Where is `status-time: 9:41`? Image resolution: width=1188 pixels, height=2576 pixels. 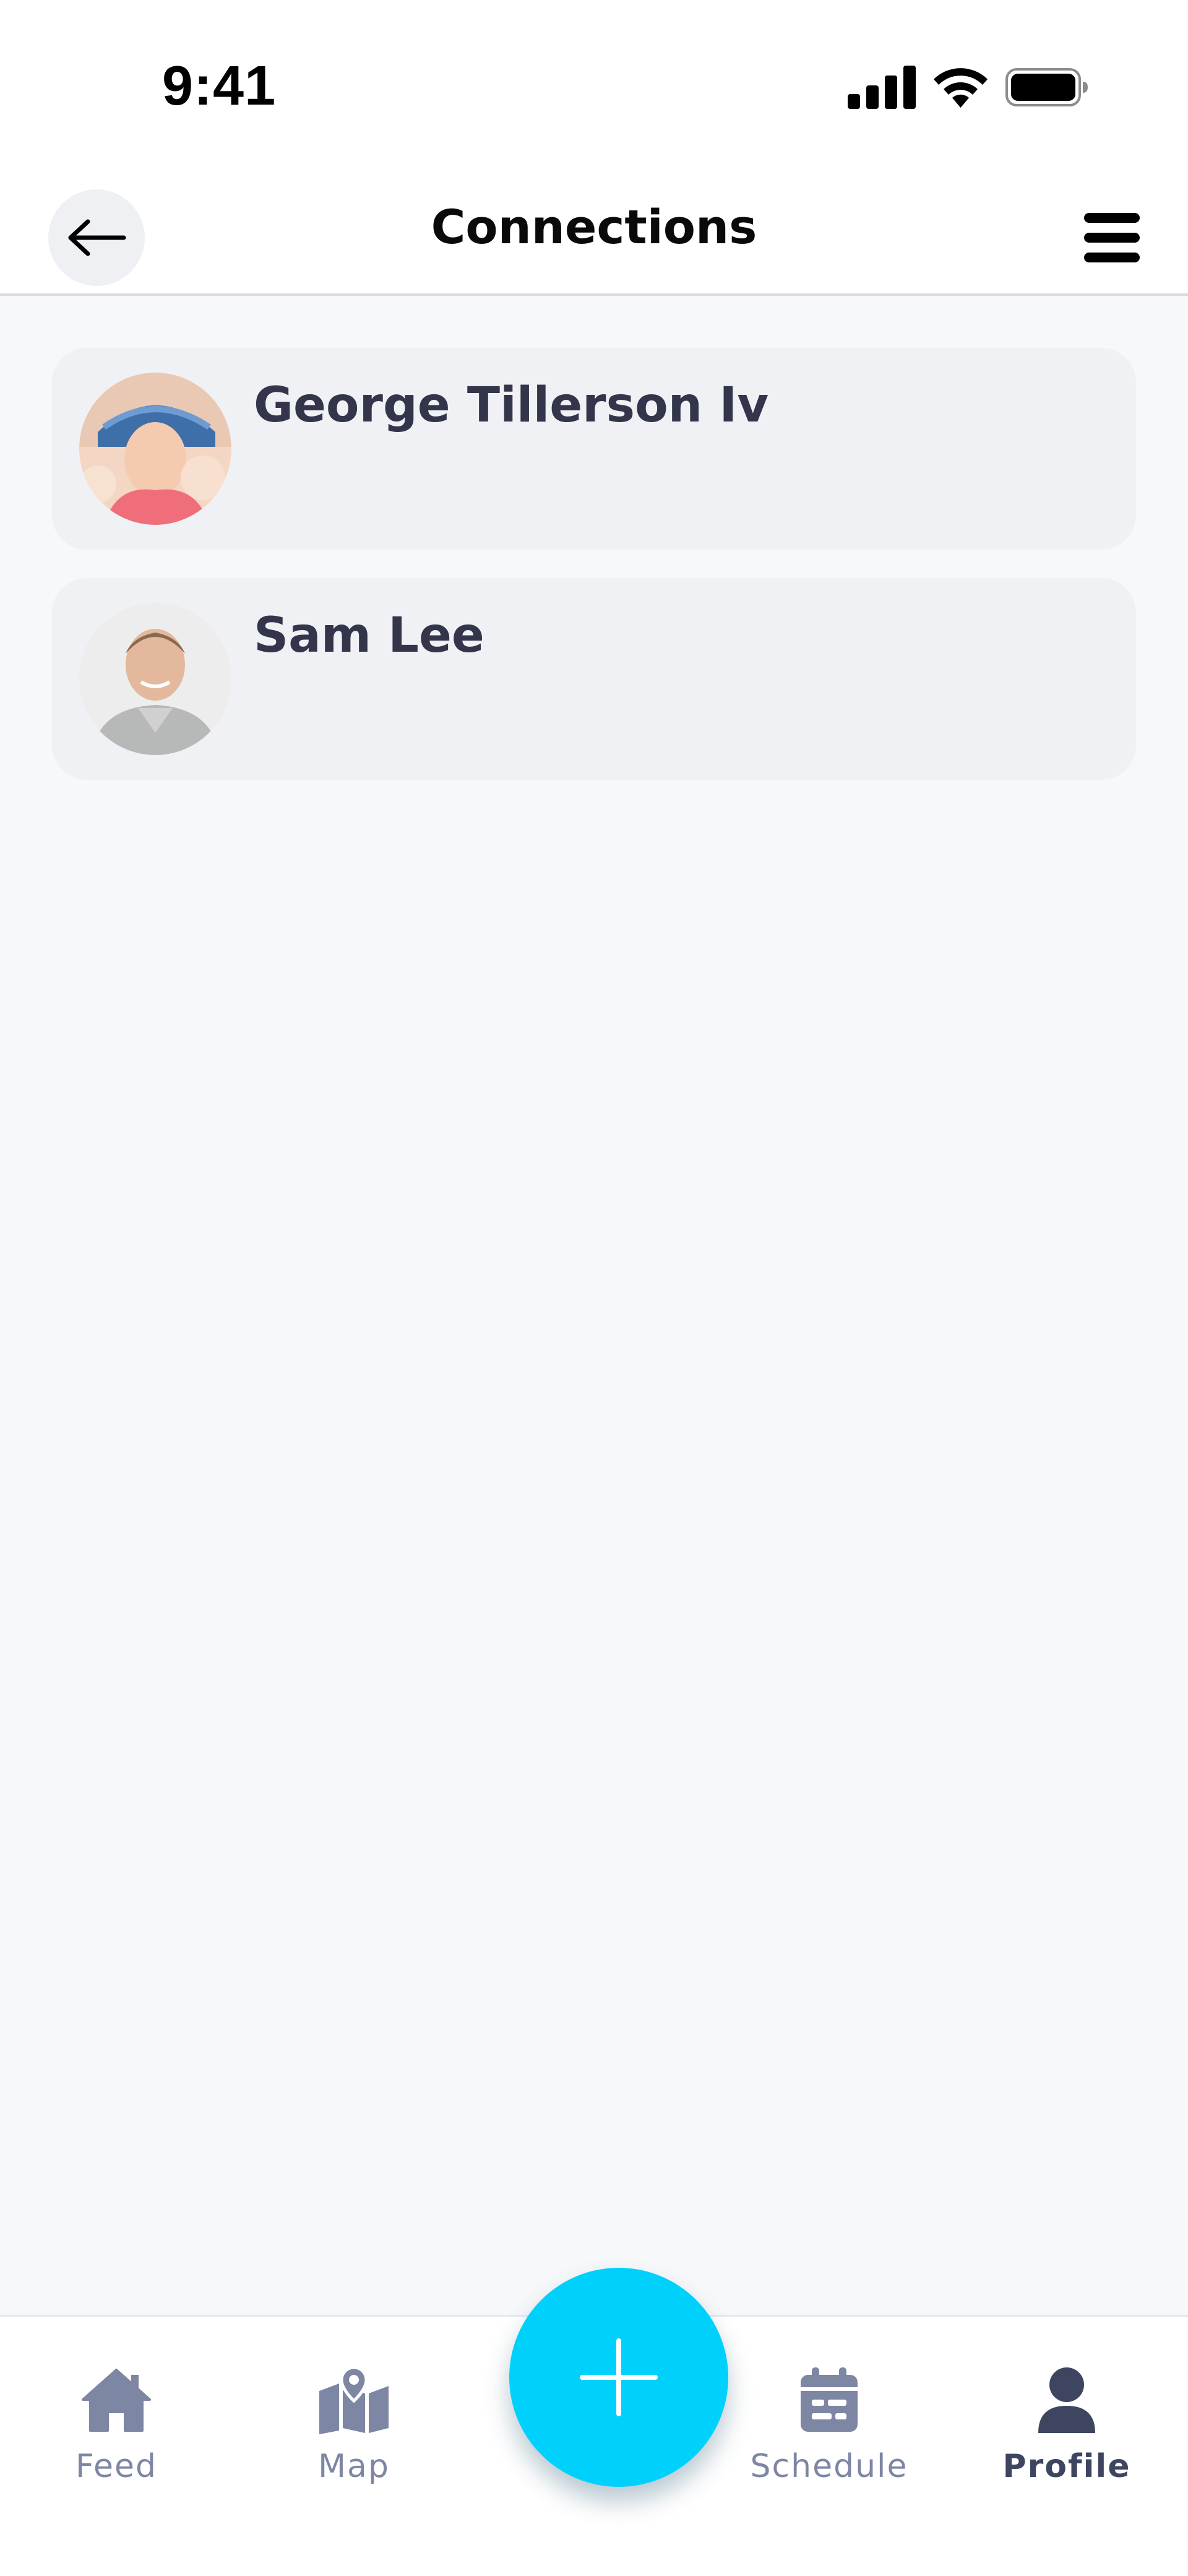
status-time: 9:41 is located at coordinates (220, 86).